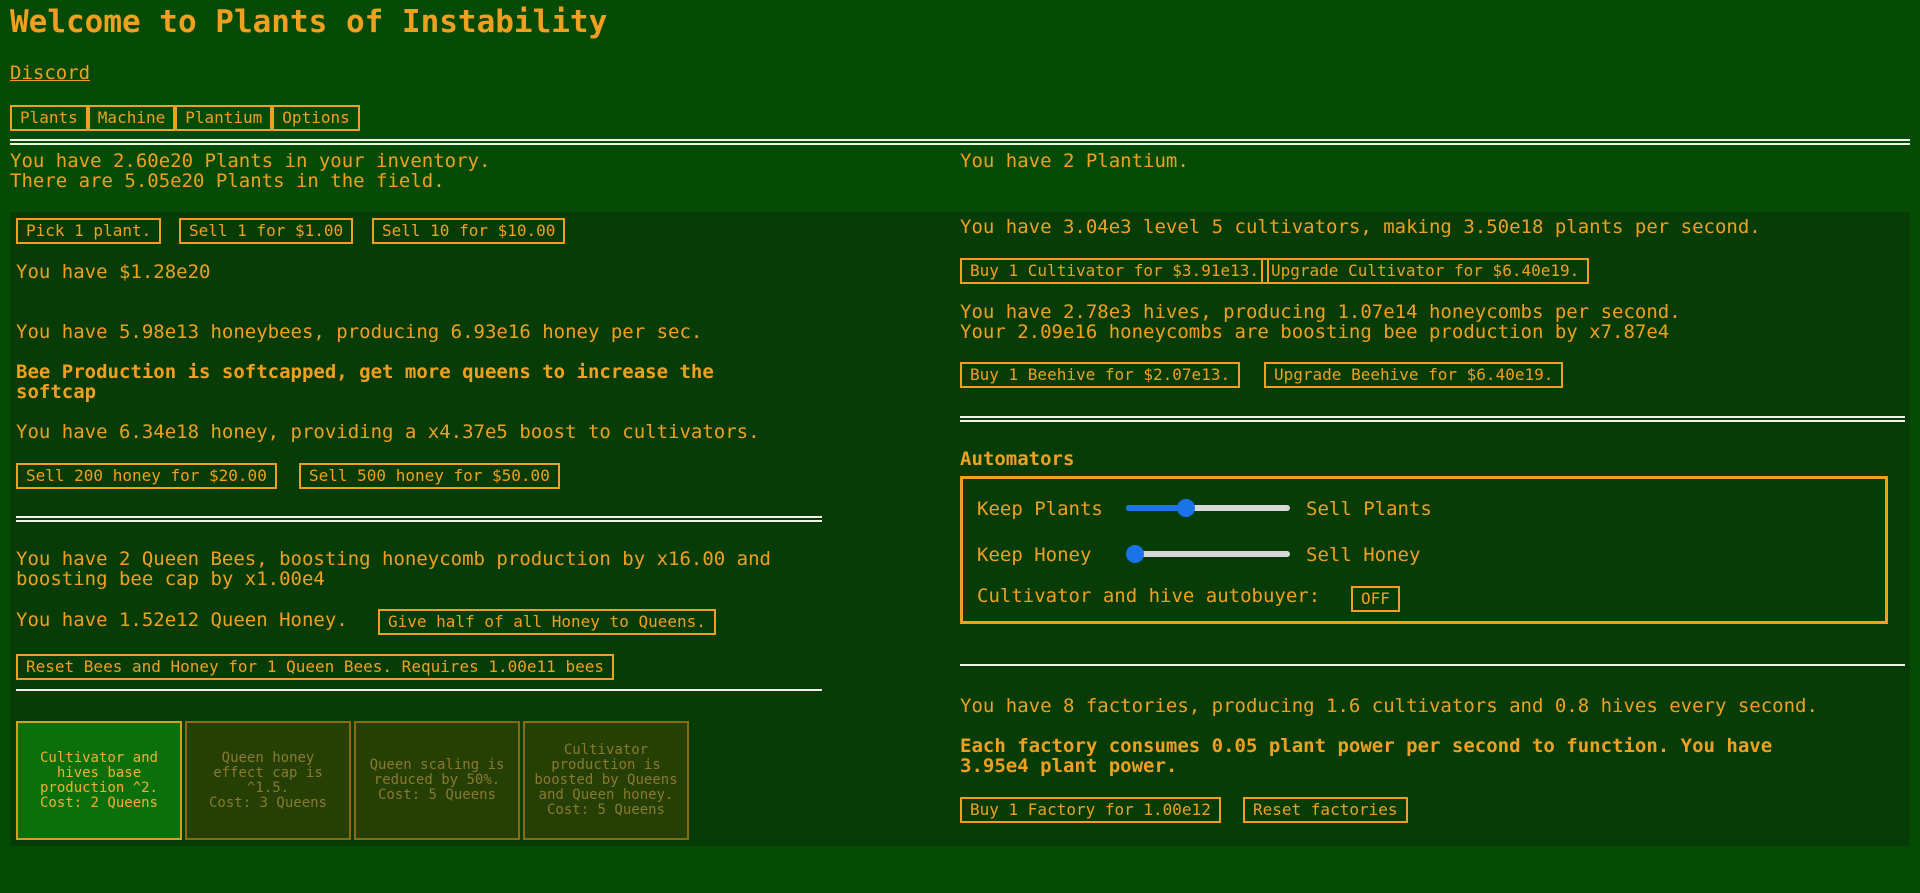 This screenshot has height=893, width=1920. Describe the element at coordinates (98, 772) in the screenshot. I see `upgrade-description: Cultivator and hives base production ^2.` at that location.